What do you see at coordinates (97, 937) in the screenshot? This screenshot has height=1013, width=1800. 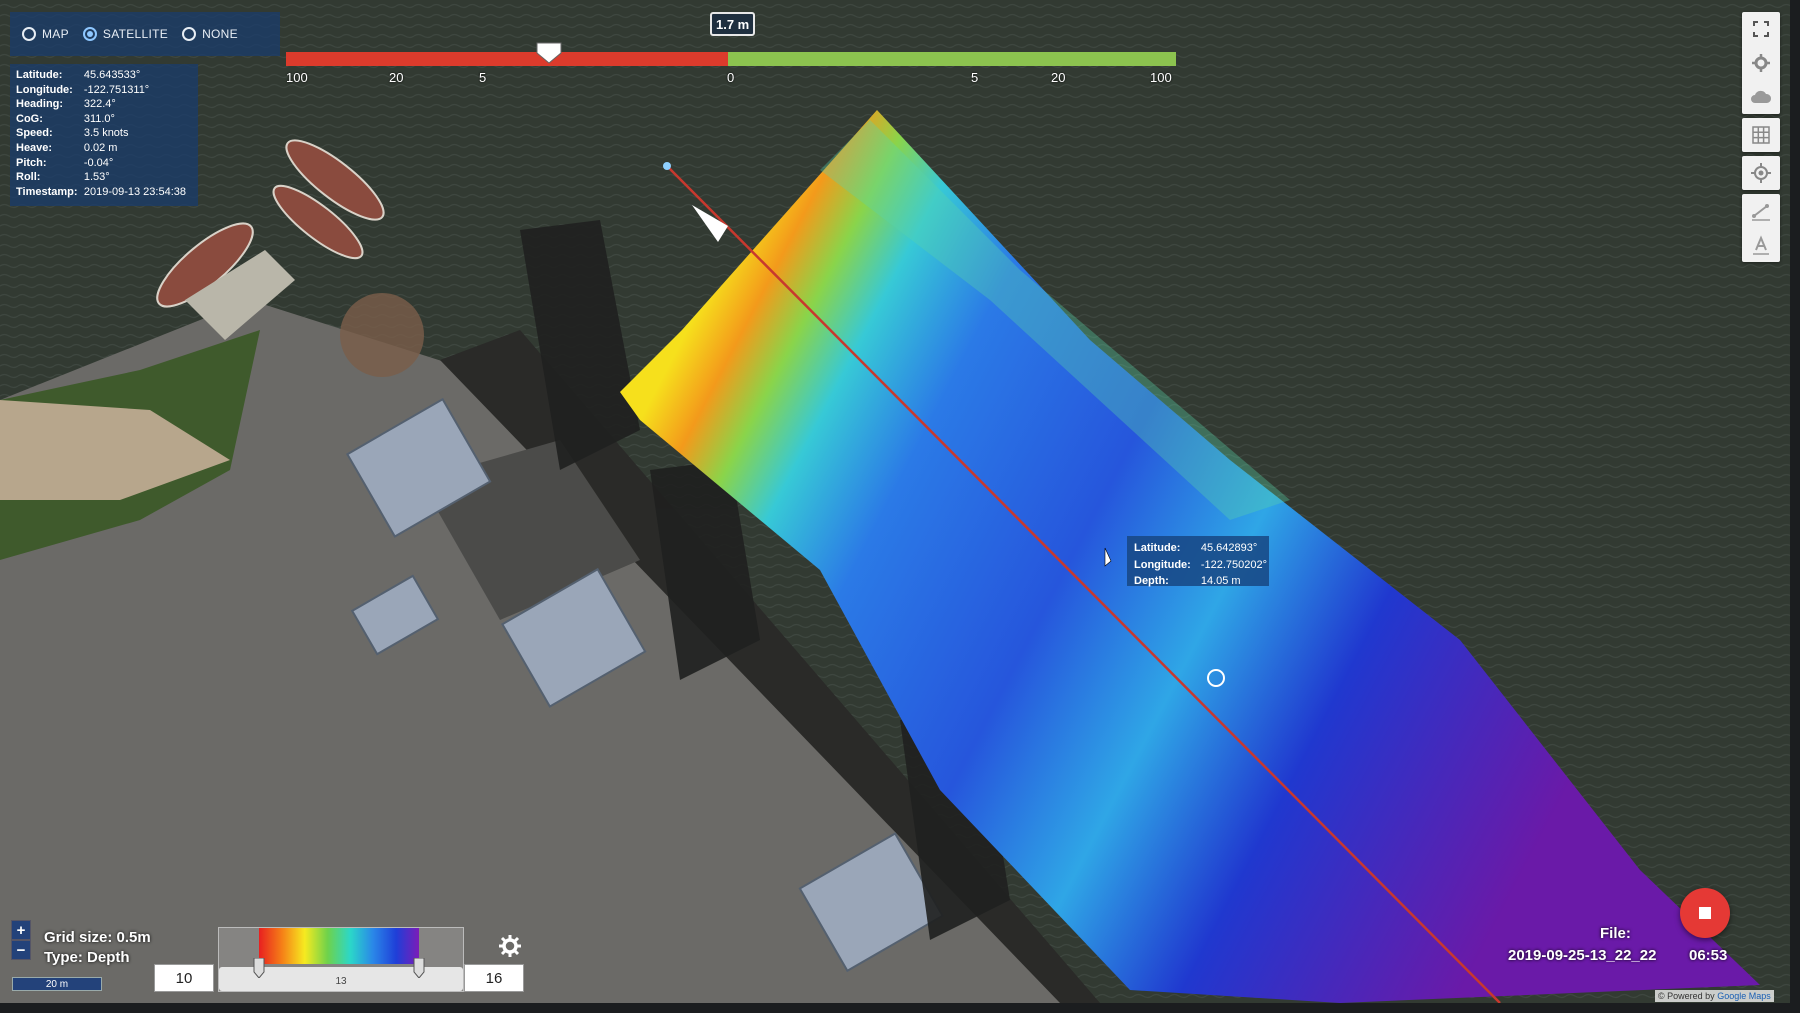 I see `grid-size-text: Grid size: 0.5m` at bounding box center [97, 937].